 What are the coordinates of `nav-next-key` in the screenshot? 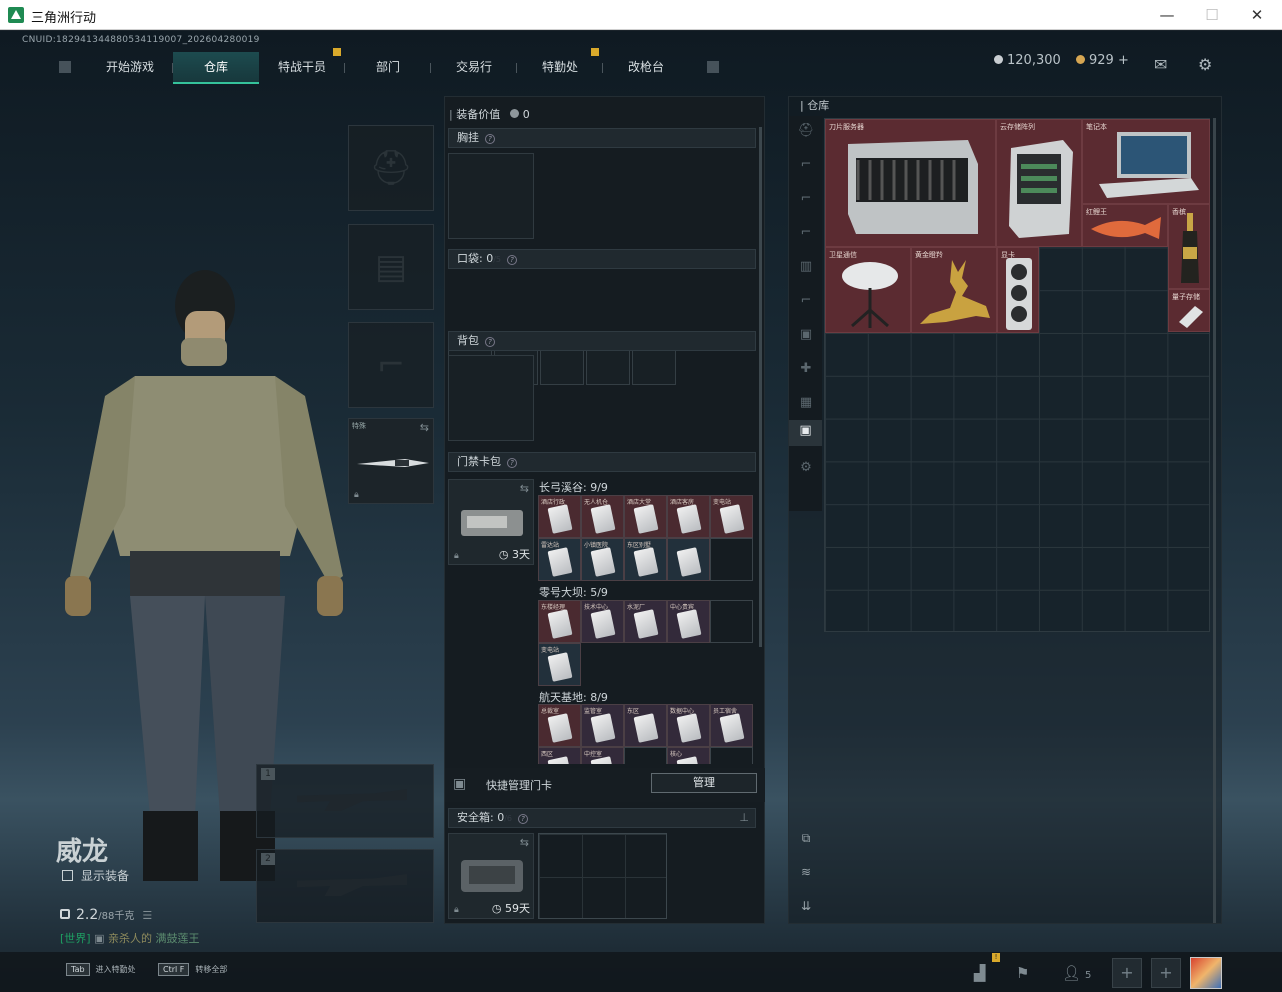 It's located at (713, 67).